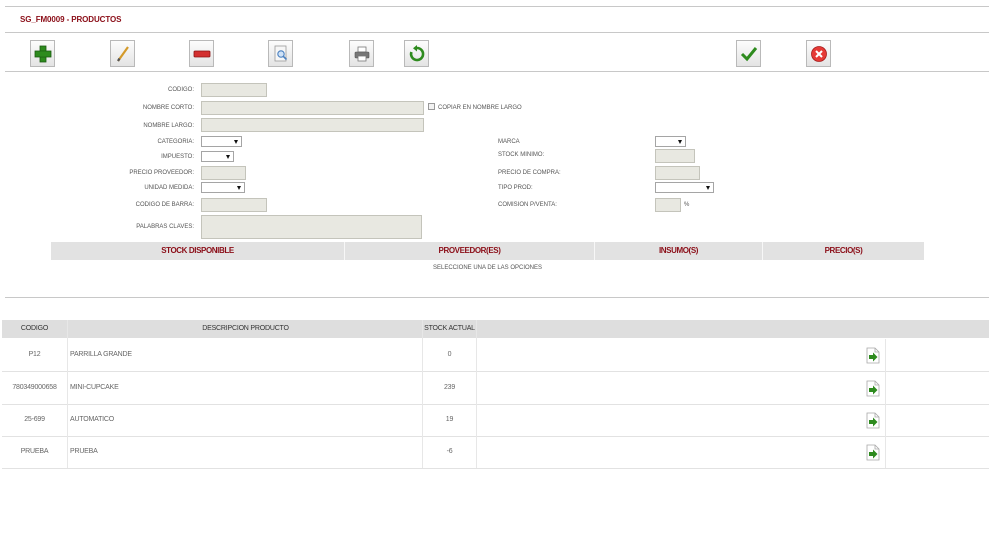 The height and width of the screenshot is (538, 989). What do you see at coordinates (495, 452) in the screenshot?
I see `table-row: PRUEBA PRUEBA -6` at bounding box center [495, 452].